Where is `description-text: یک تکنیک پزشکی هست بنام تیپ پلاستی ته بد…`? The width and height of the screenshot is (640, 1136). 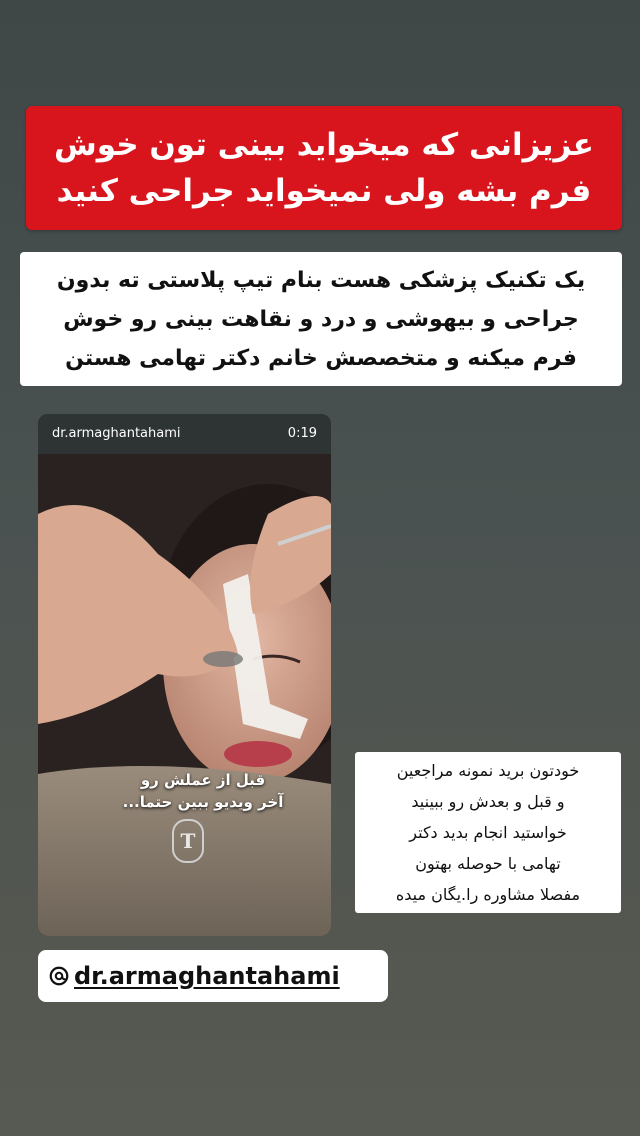 description-text: یک تکنیک پزشکی هست بنام تیپ پلاستی ته بد… is located at coordinates (321, 319).